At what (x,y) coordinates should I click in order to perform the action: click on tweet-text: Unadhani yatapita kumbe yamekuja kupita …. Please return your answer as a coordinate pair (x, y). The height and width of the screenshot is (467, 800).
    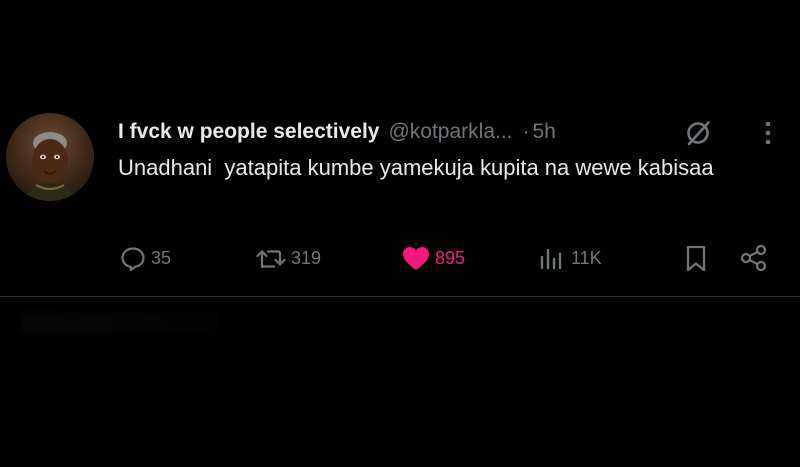
    Looking at the image, I should click on (416, 167).